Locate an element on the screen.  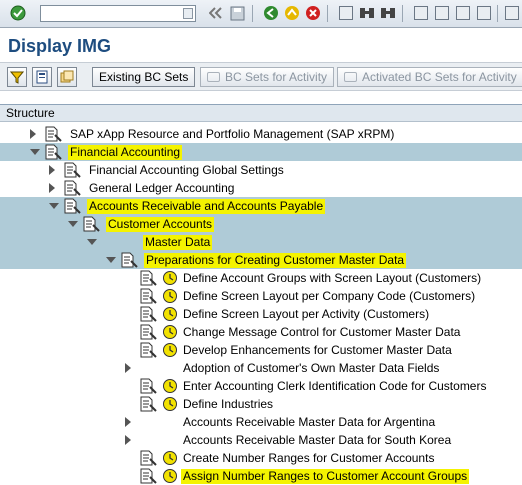
release-notes-icon is located at coordinates (42, 77).